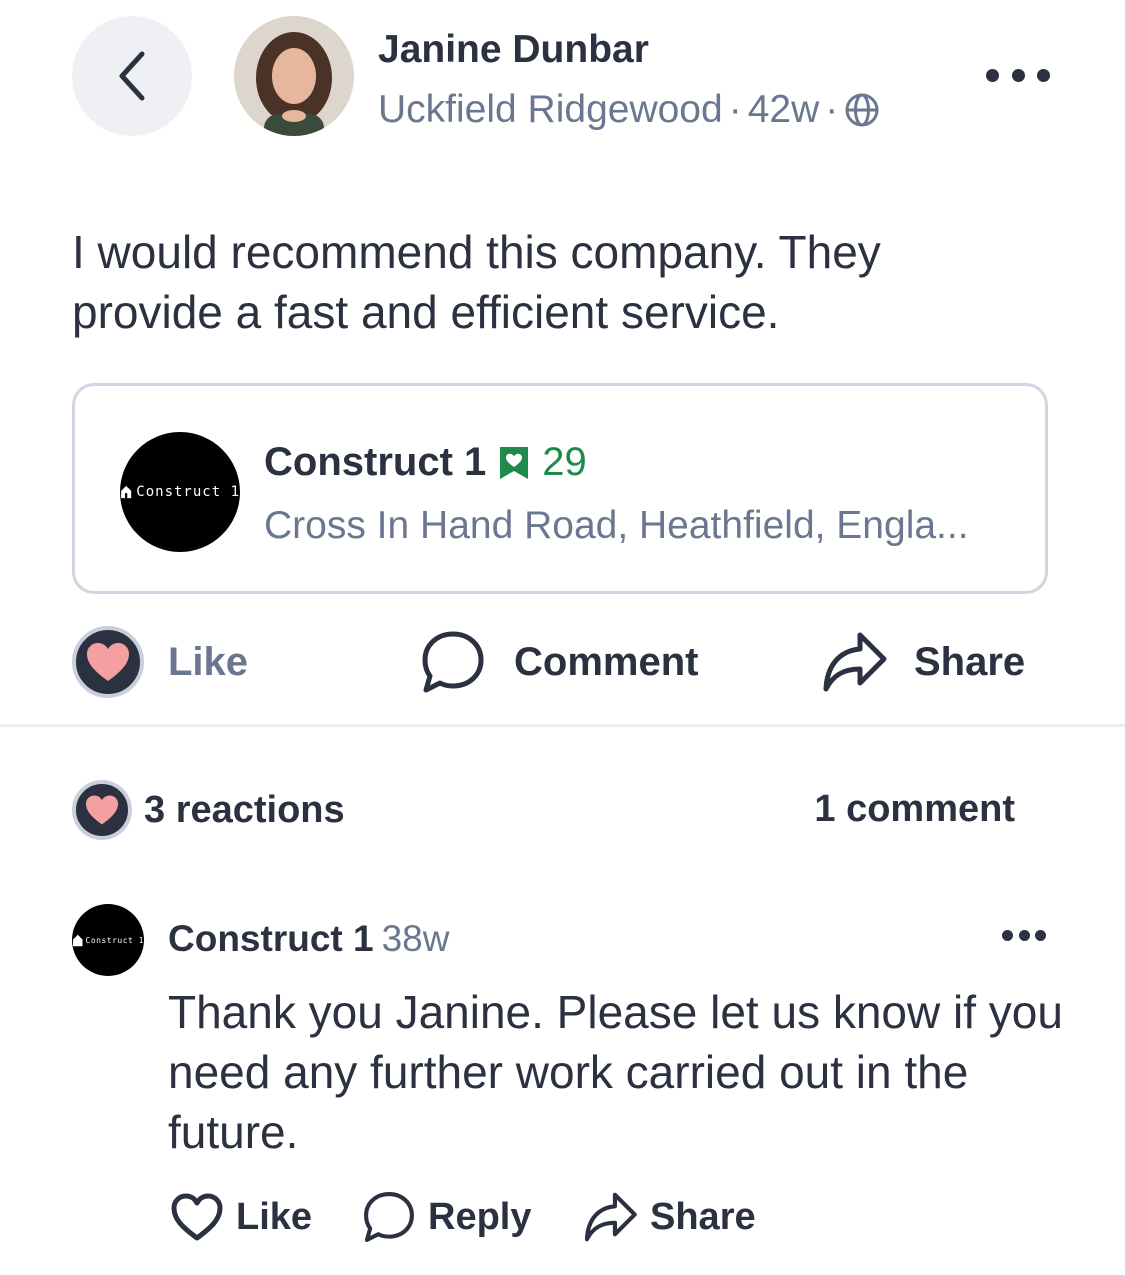 The width and height of the screenshot is (1125, 1275). Describe the element at coordinates (480, 1216) in the screenshot. I see `comment-reply-label: Reply` at that location.